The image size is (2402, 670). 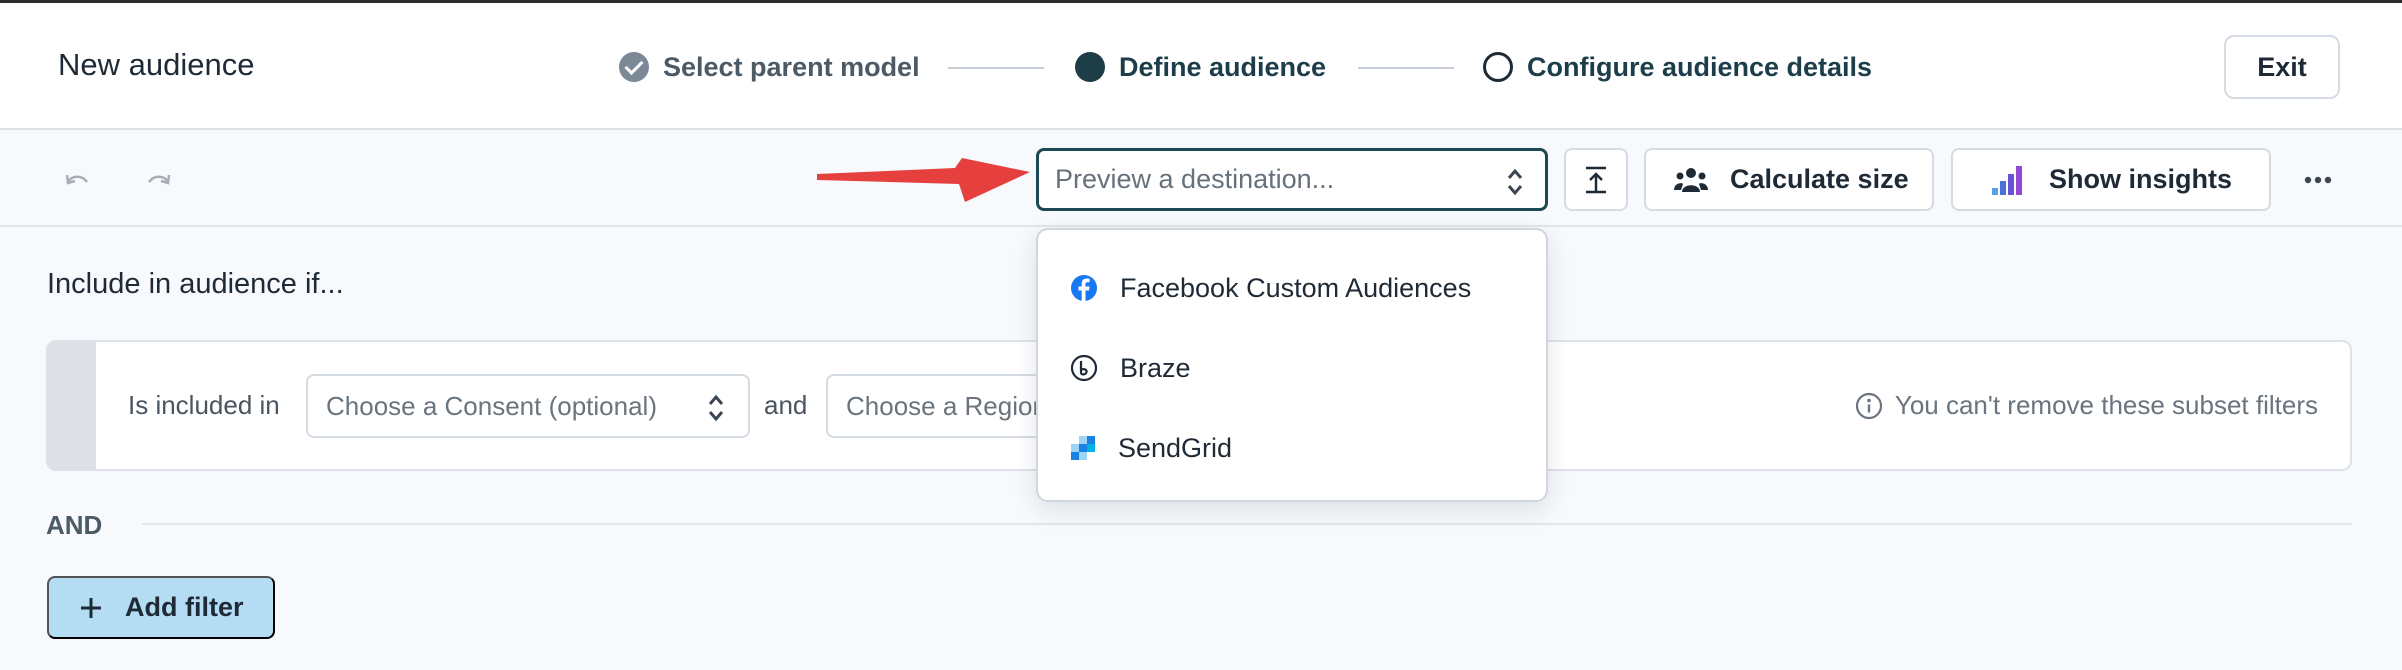 What do you see at coordinates (91, 607) in the screenshot?
I see `plus-icon` at bounding box center [91, 607].